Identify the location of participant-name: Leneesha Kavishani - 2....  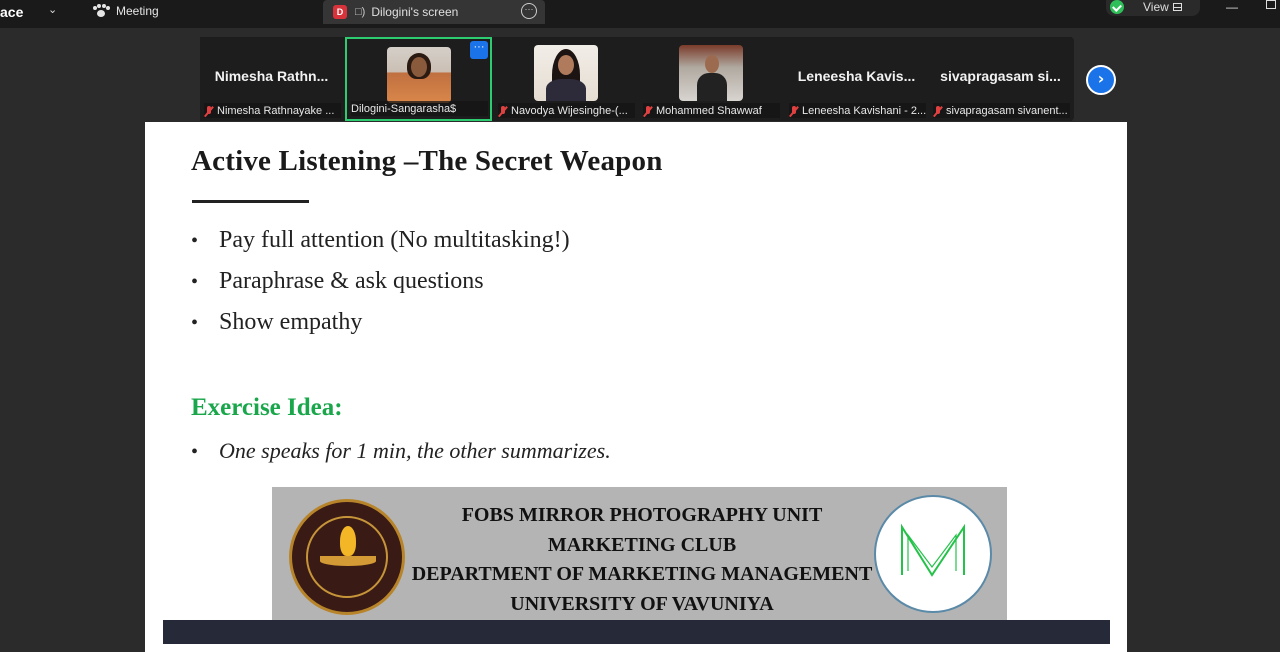
(864, 110).